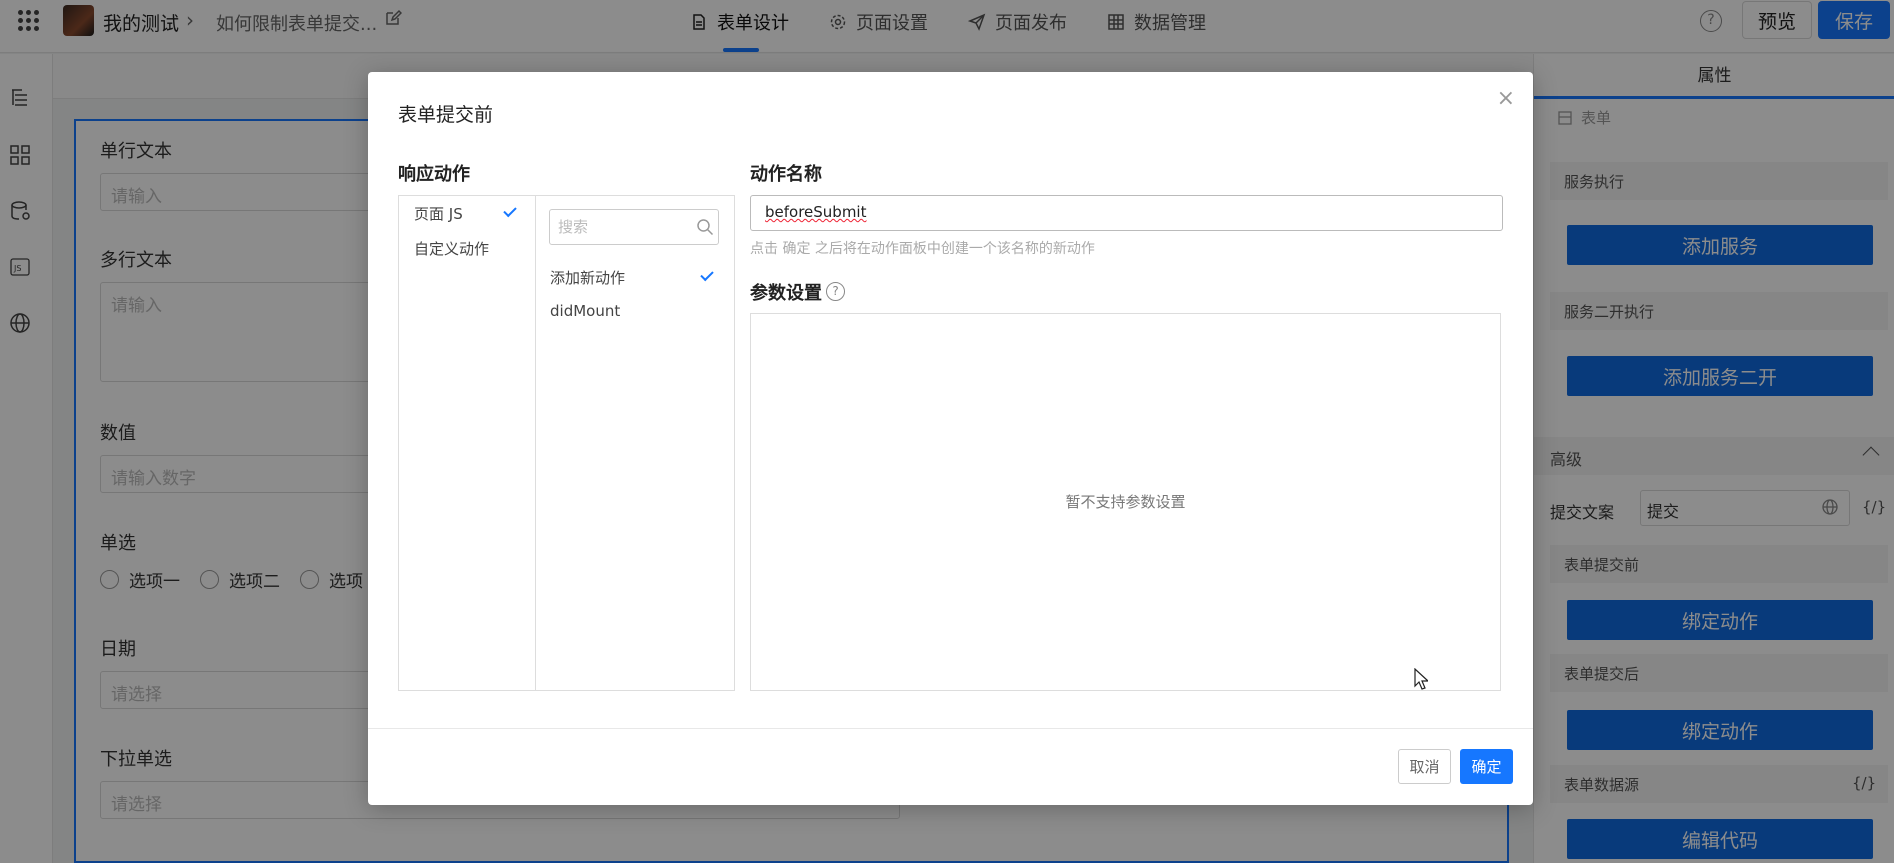  I want to click on params-empty-text: 暂不支持参数设置, so click(1125, 502).